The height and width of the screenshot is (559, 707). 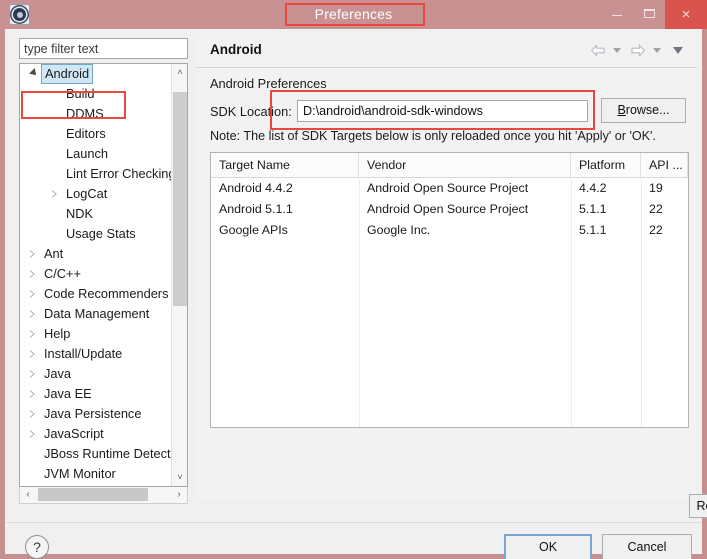 What do you see at coordinates (256, 188) in the screenshot?
I see `table-cell: Android 4.4.2` at bounding box center [256, 188].